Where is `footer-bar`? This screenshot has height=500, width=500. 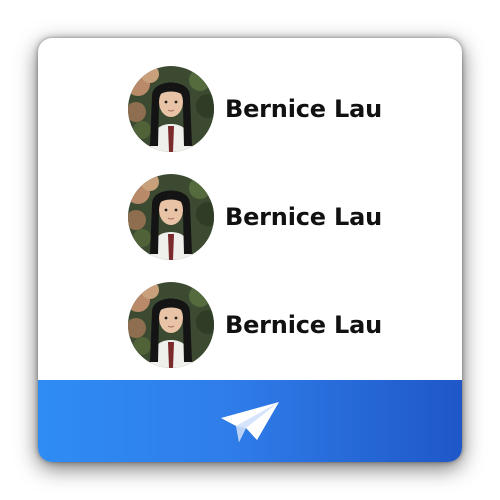
footer-bar is located at coordinates (250, 421).